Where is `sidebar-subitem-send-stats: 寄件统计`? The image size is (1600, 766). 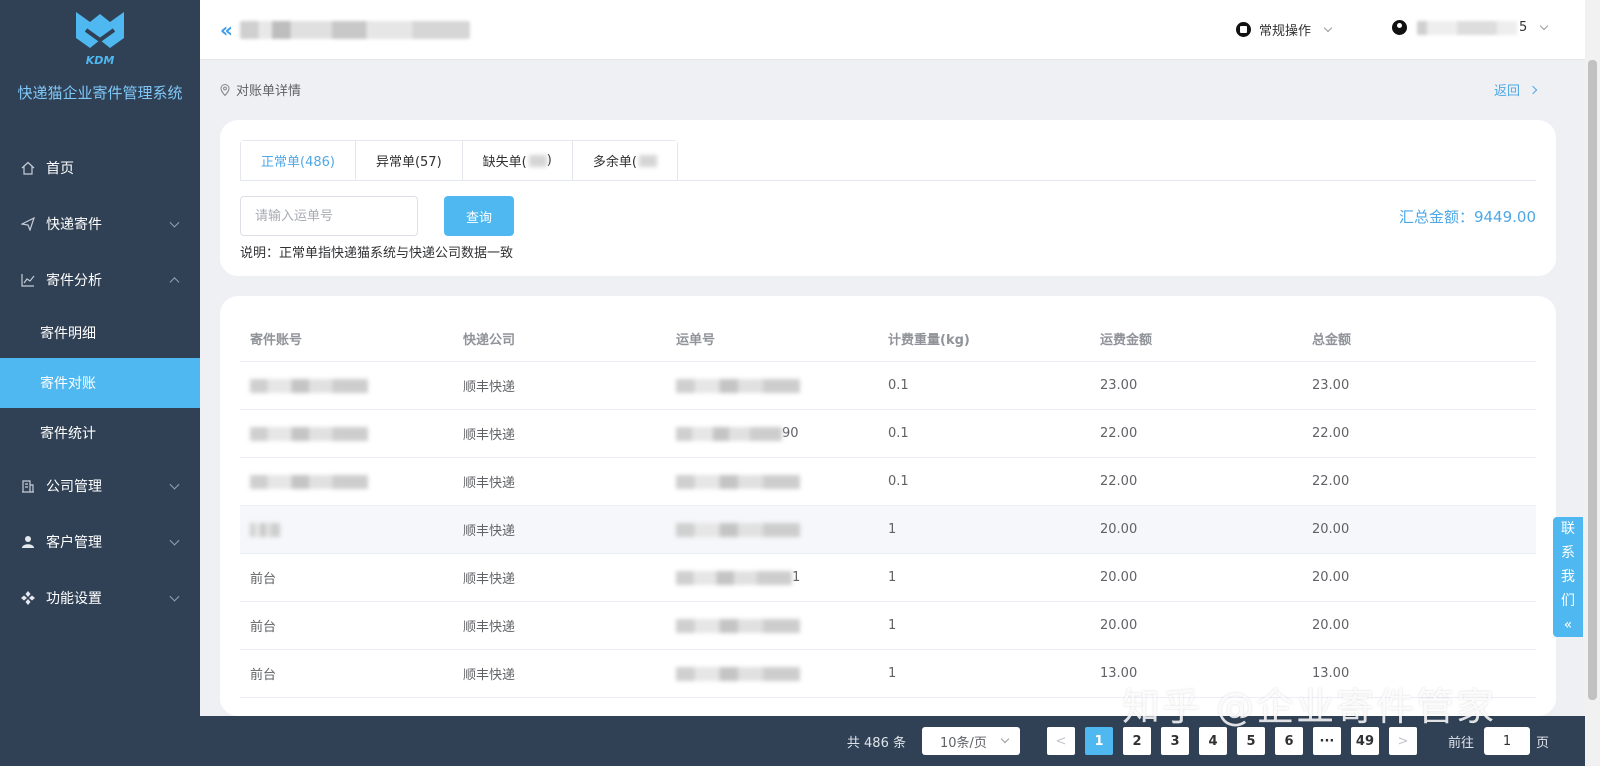
sidebar-subitem-send-stats: 寄件统计 is located at coordinates (100, 433).